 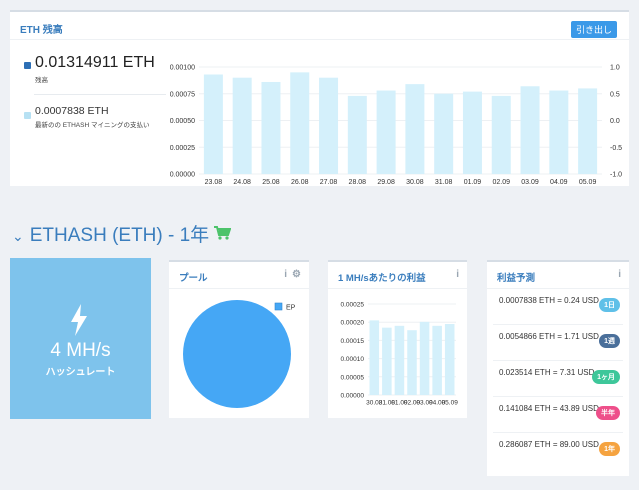 What do you see at coordinates (358, 182) in the screenshot?
I see `x-tick-label: 28.08` at bounding box center [358, 182].